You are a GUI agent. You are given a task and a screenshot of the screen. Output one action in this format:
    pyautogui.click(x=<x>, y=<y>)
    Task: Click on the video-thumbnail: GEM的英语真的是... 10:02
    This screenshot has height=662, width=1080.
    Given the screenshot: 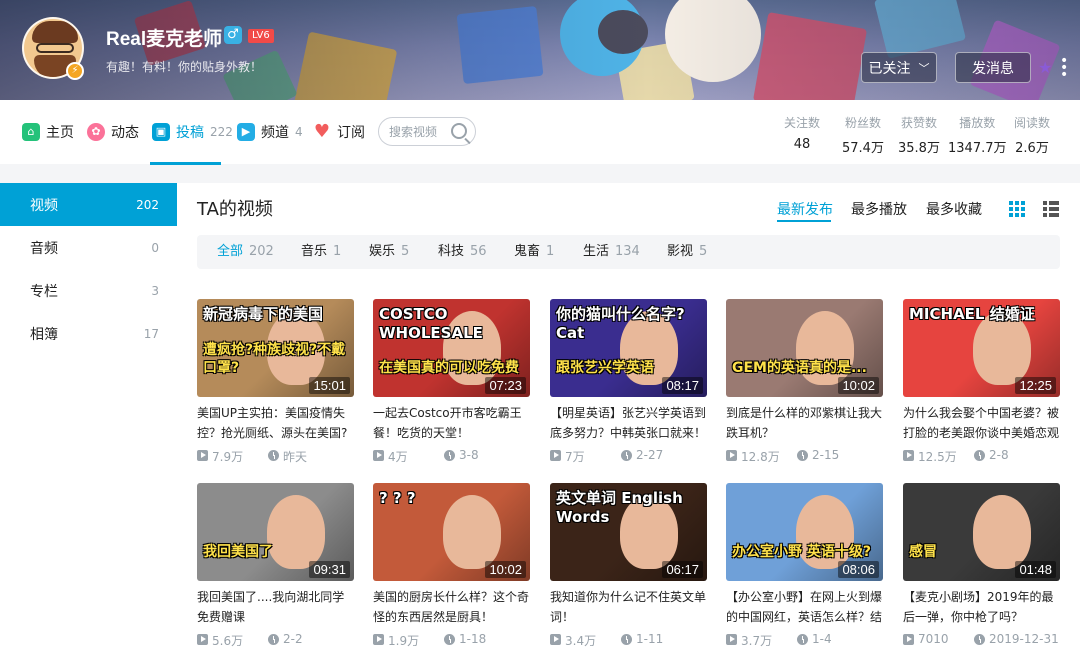 What is the action you would take?
    pyautogui.click(x=804, y=348)
    